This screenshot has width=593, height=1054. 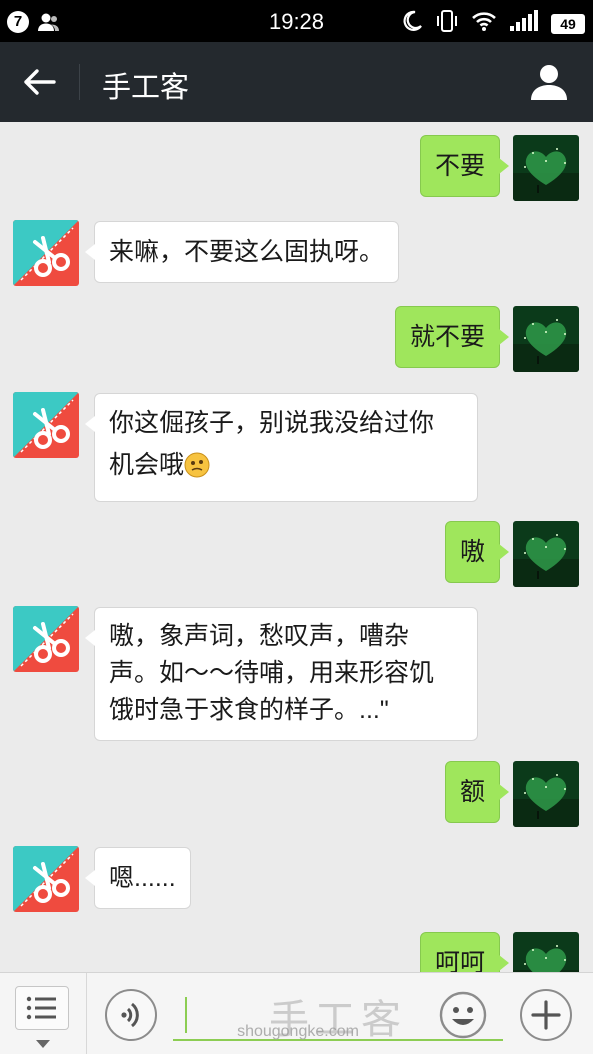 I want to click on voice-button, so click(x=131, y=1015).